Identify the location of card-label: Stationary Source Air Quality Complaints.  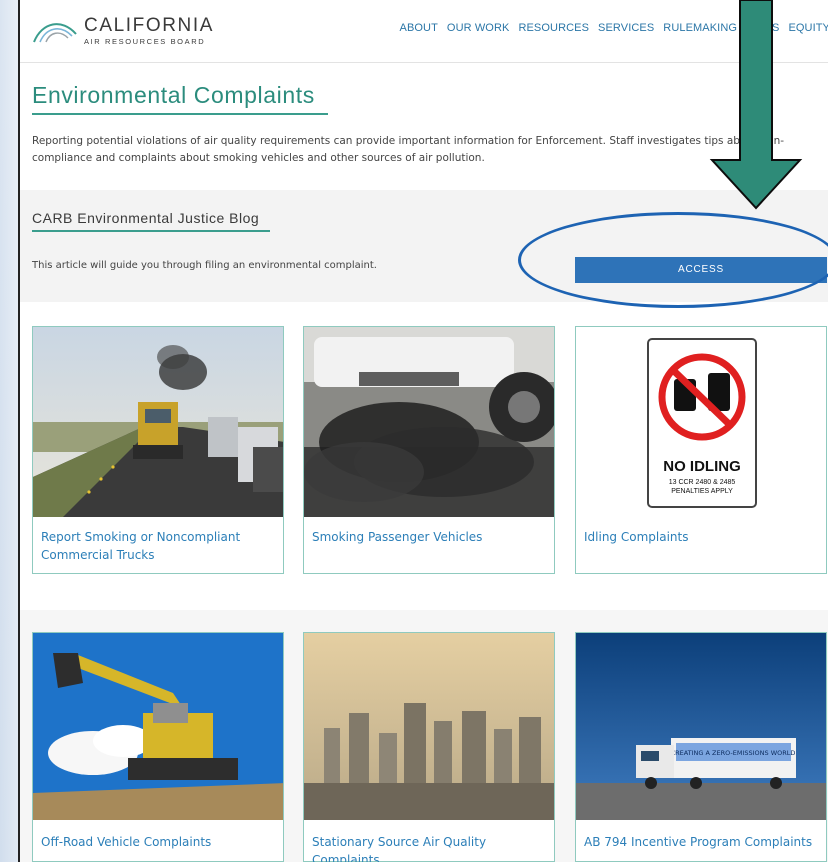
(432, 847).